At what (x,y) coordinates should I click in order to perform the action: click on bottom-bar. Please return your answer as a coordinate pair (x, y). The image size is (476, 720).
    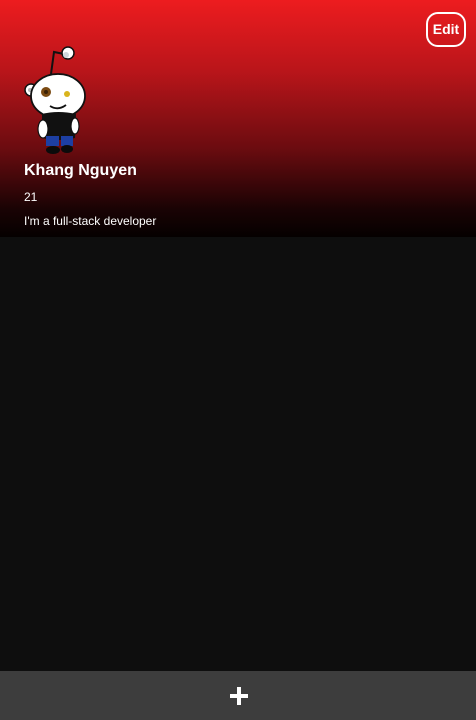
    Looking at the image, I should click on (238, 695).